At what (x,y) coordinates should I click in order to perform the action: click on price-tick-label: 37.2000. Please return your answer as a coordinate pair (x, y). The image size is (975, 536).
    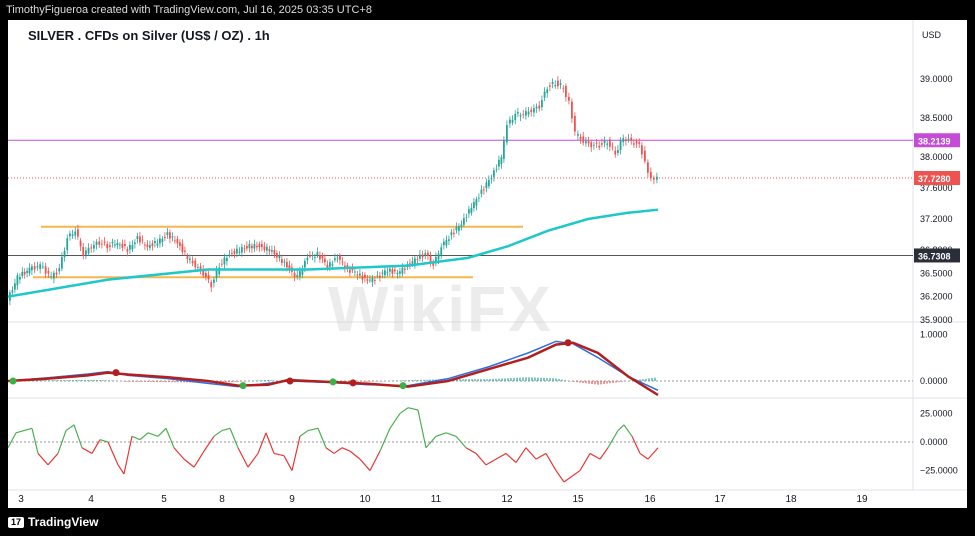
    Looking at the image, I should click on (936, 219).